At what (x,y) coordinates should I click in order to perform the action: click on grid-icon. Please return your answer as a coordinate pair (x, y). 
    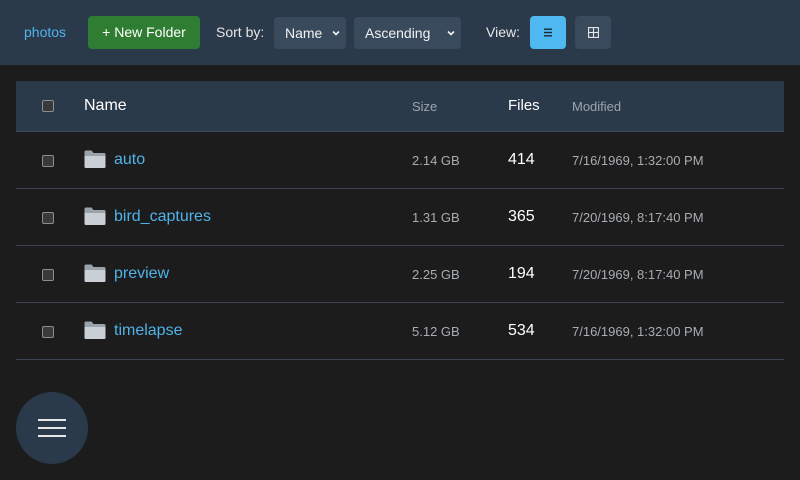
    Looking at the image, I should click on (593, 32).